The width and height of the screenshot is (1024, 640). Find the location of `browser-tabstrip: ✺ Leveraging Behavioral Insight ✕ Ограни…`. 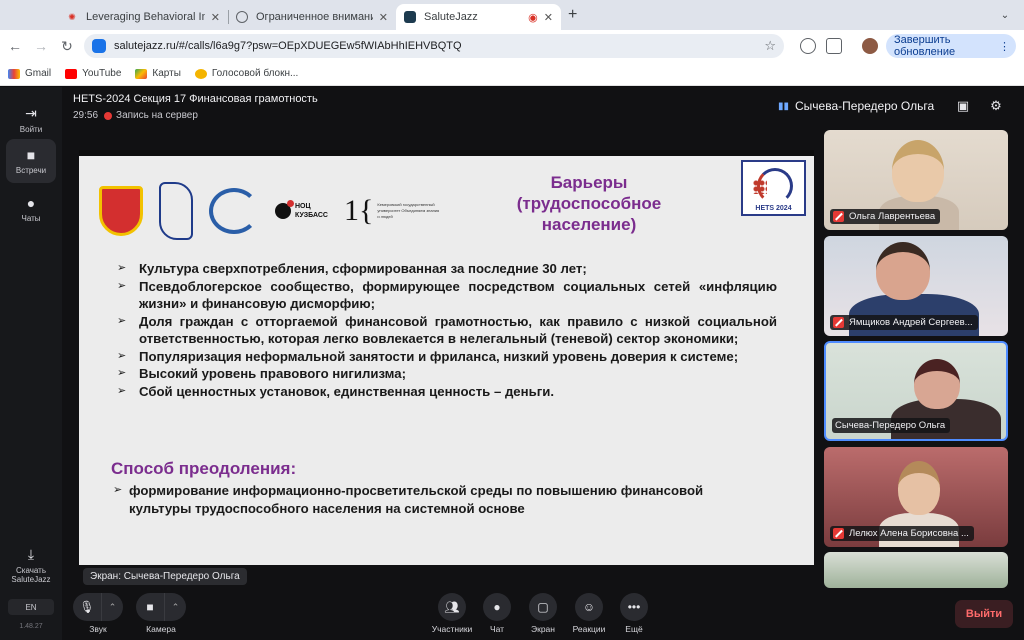

browser-tabstrip: ✺ Leveraging Behavioral Insight ✕ Ограни… is located at coordinates (512, 15).